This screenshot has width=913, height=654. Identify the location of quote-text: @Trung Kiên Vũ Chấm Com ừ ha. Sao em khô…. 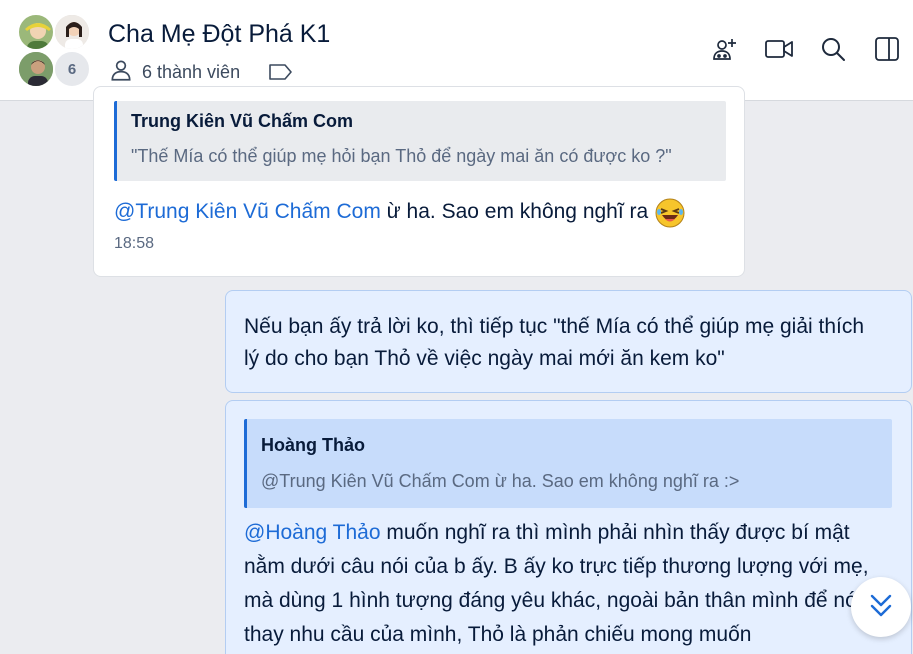
(500, 481).